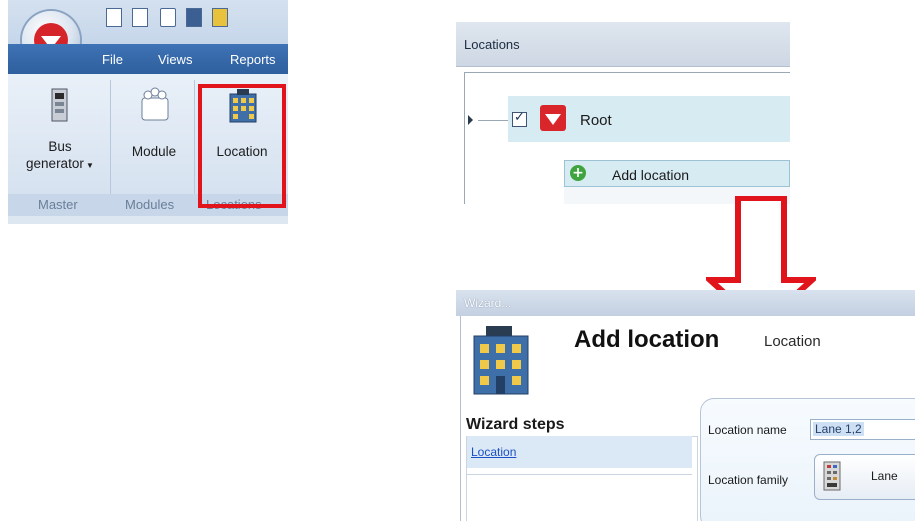  Describe the element at coordinates (651, 175) in the screenshot. I see `add-location-label: Add location` at that location.